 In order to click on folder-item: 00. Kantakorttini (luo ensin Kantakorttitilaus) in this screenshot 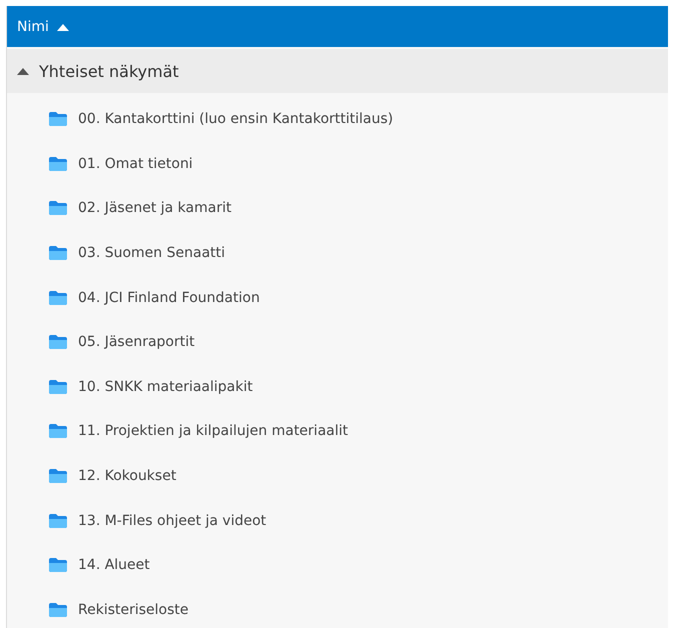, I will do `click(337, 119)`.